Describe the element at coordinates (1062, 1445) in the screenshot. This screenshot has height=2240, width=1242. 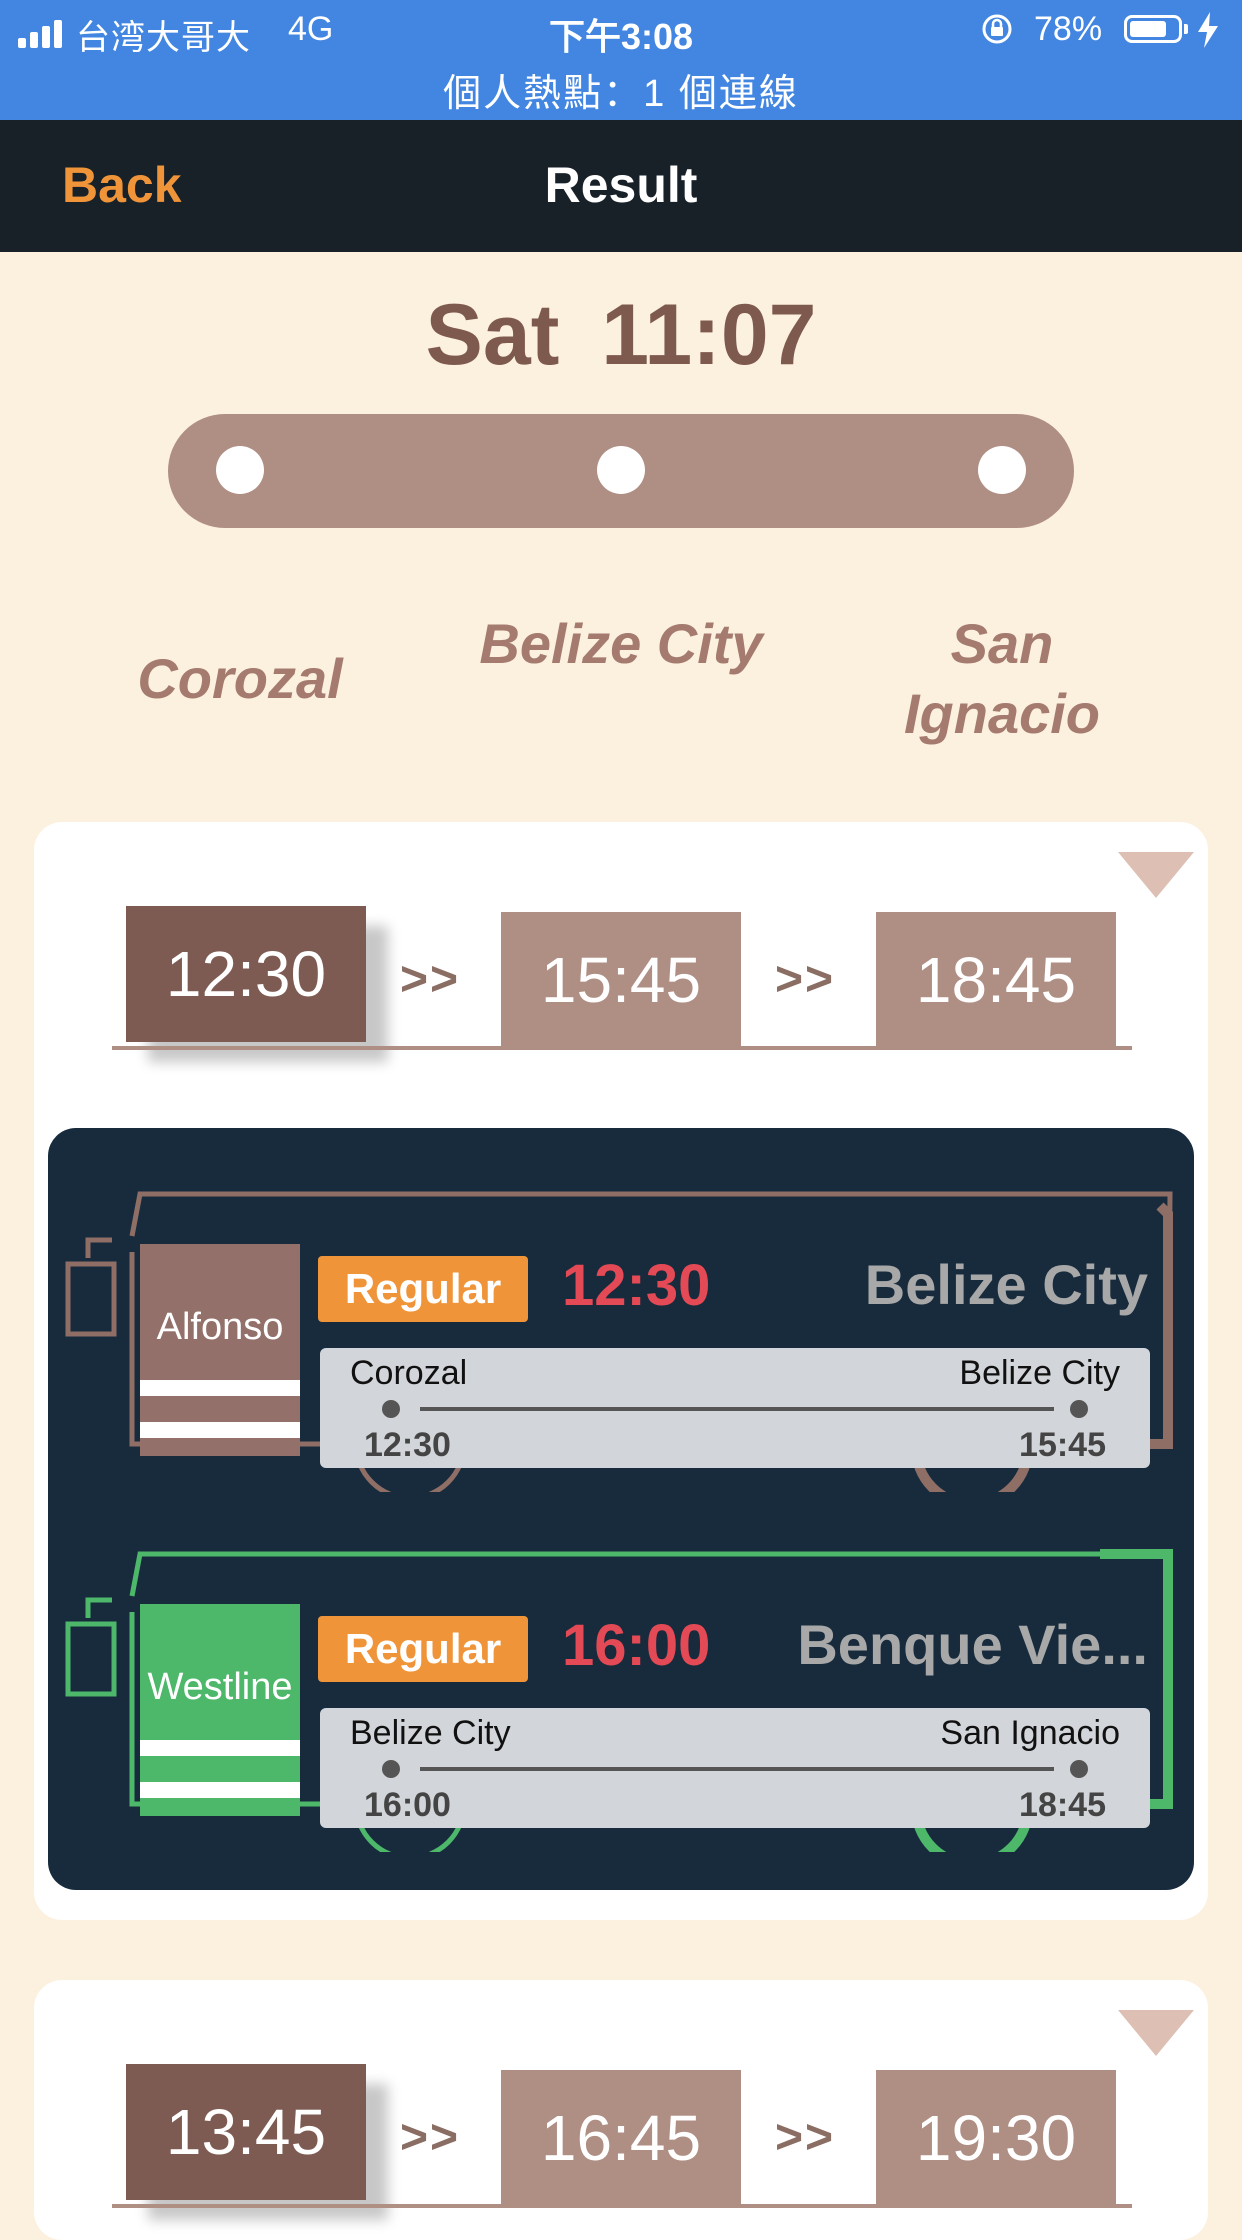
I see `leg-arr-time: 15:45` at that location.